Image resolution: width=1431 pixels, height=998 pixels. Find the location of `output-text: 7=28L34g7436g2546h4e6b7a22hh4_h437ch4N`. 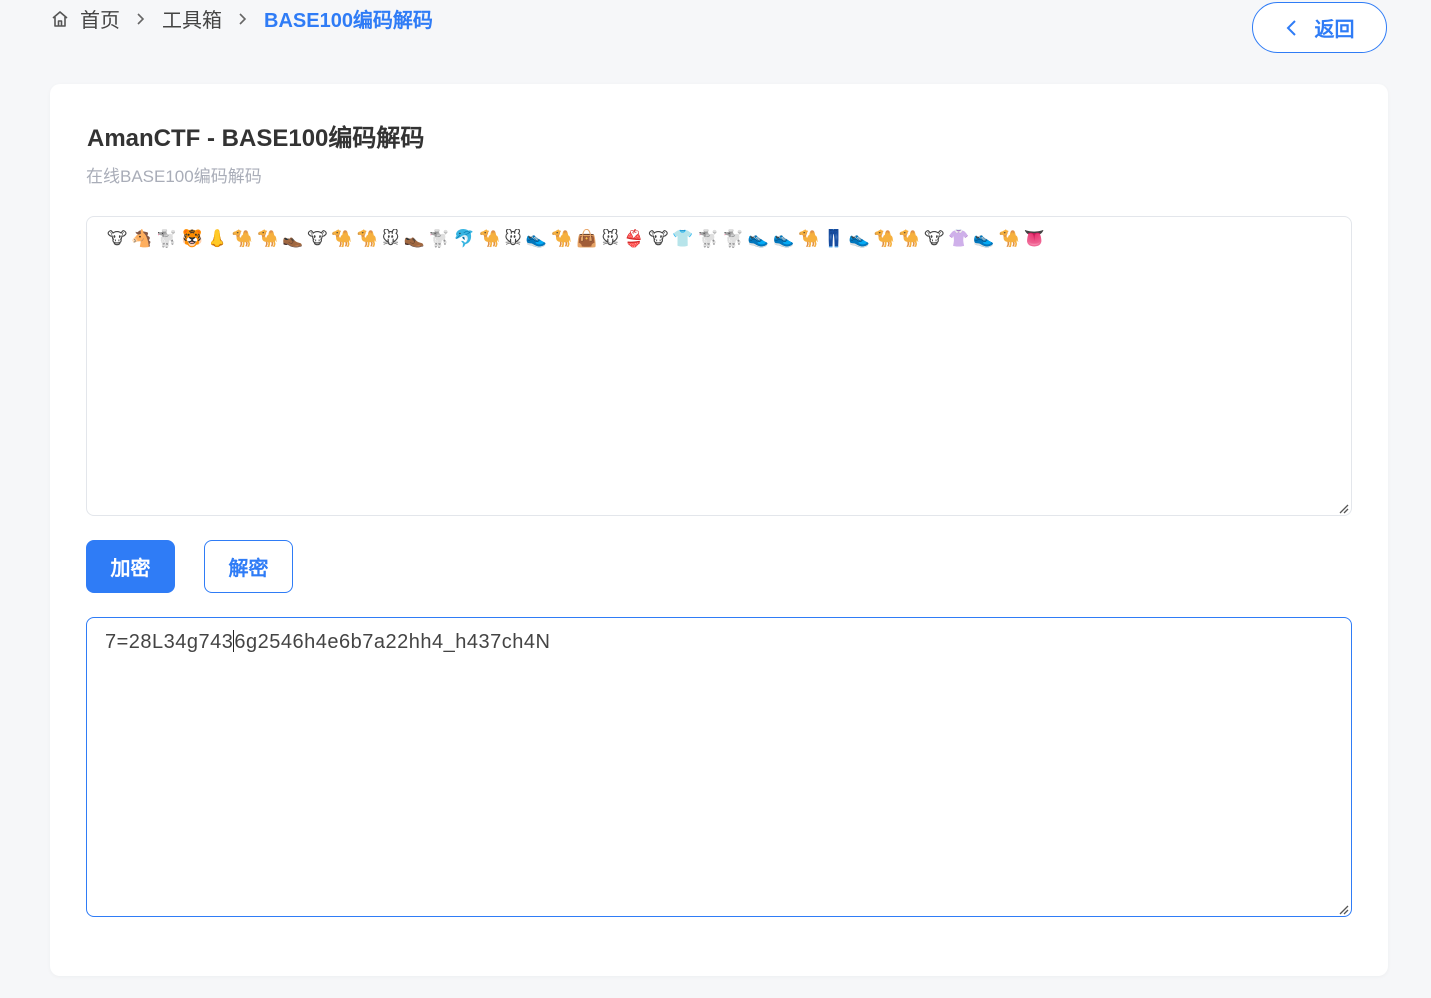

output-text: 7=28L34g7436g2546h4e6b7a22hh4_h437ch4N is located at coordinates (718, 642).